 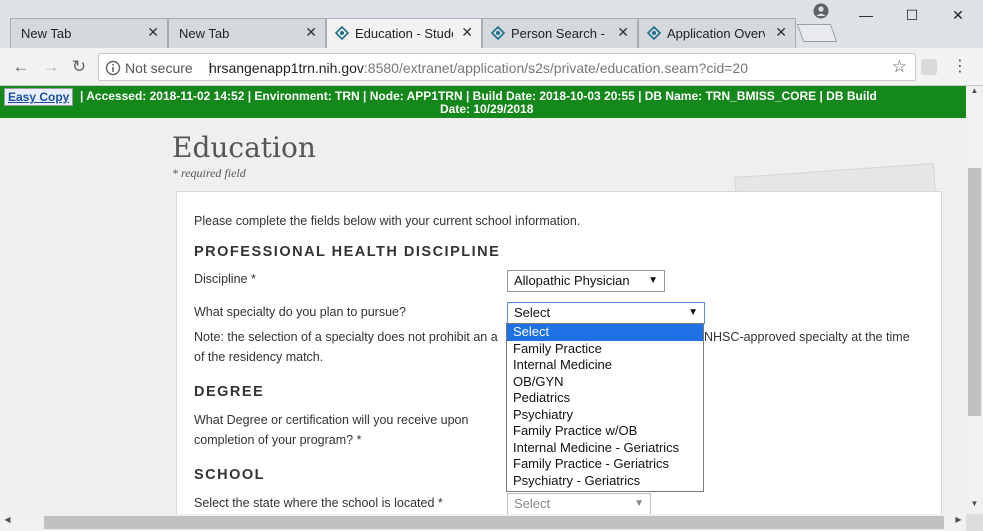 I want to click on discipline-value: Allopathic Physician, so click(x=572, y=280).